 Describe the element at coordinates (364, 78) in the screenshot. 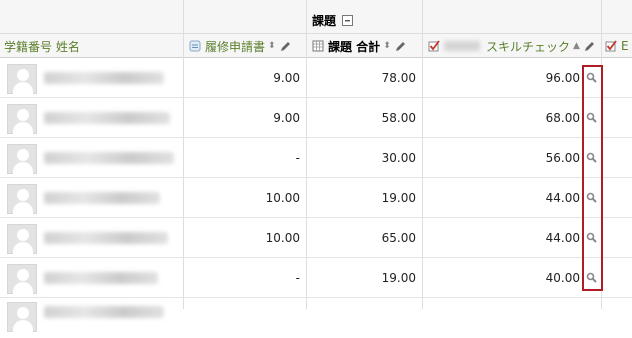

I see `grade-cell: 78.00` at that location.